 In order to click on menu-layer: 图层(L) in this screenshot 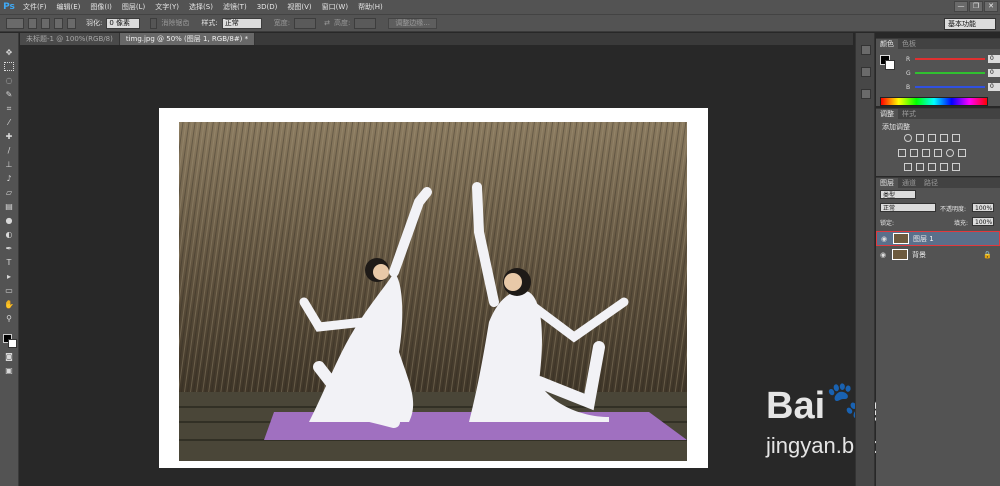, I will do `click(133, 7)`.